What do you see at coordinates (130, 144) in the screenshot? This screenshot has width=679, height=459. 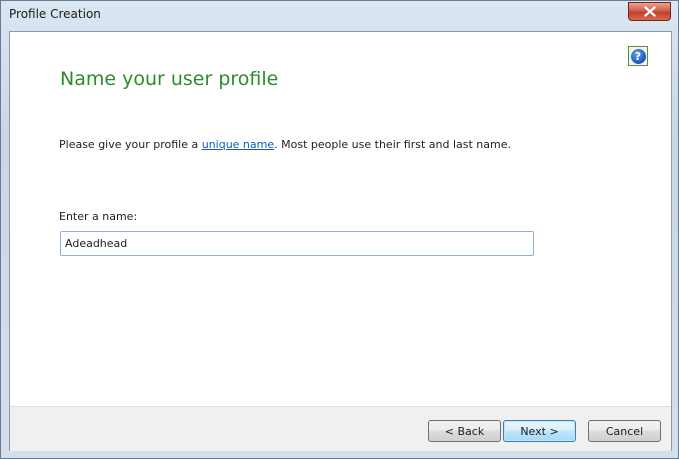 I see `instructions-prefix: Please give your profile a` at bounding box center [130, 144].